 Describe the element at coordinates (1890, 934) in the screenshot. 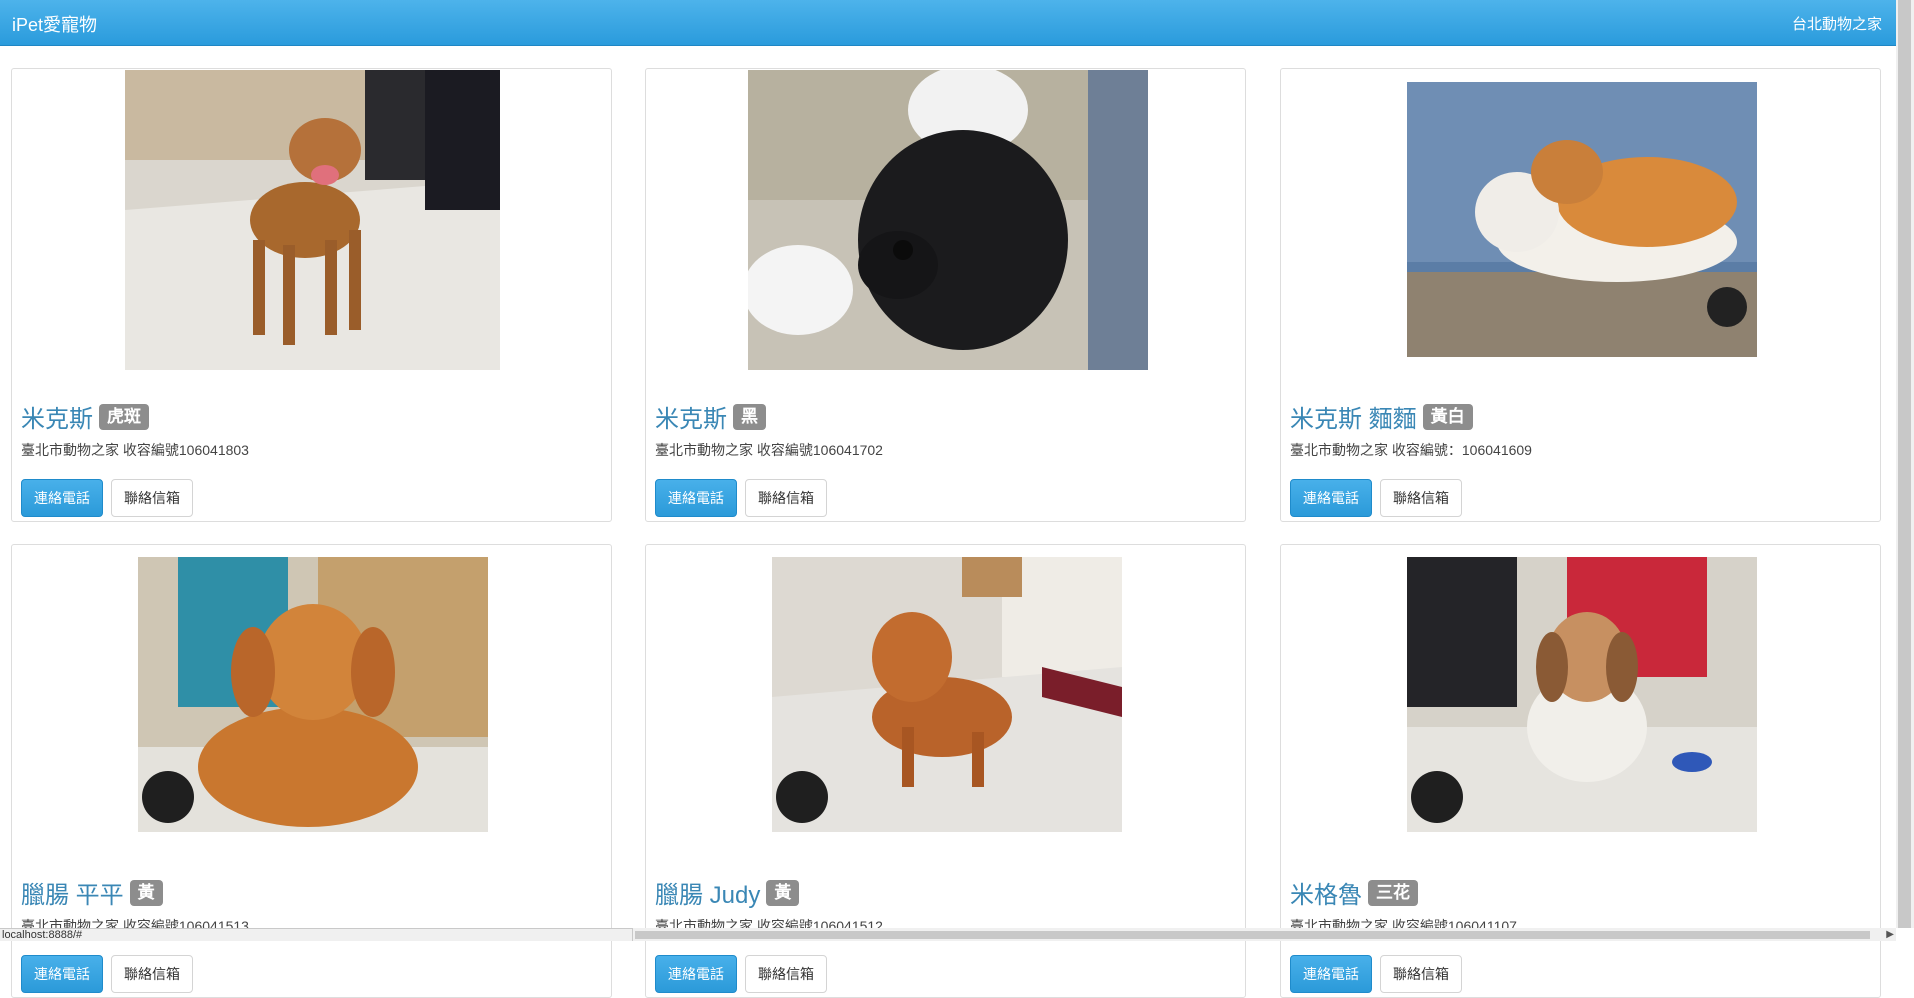

I see `scroll-right-arrow-icon: ▶` at that location.